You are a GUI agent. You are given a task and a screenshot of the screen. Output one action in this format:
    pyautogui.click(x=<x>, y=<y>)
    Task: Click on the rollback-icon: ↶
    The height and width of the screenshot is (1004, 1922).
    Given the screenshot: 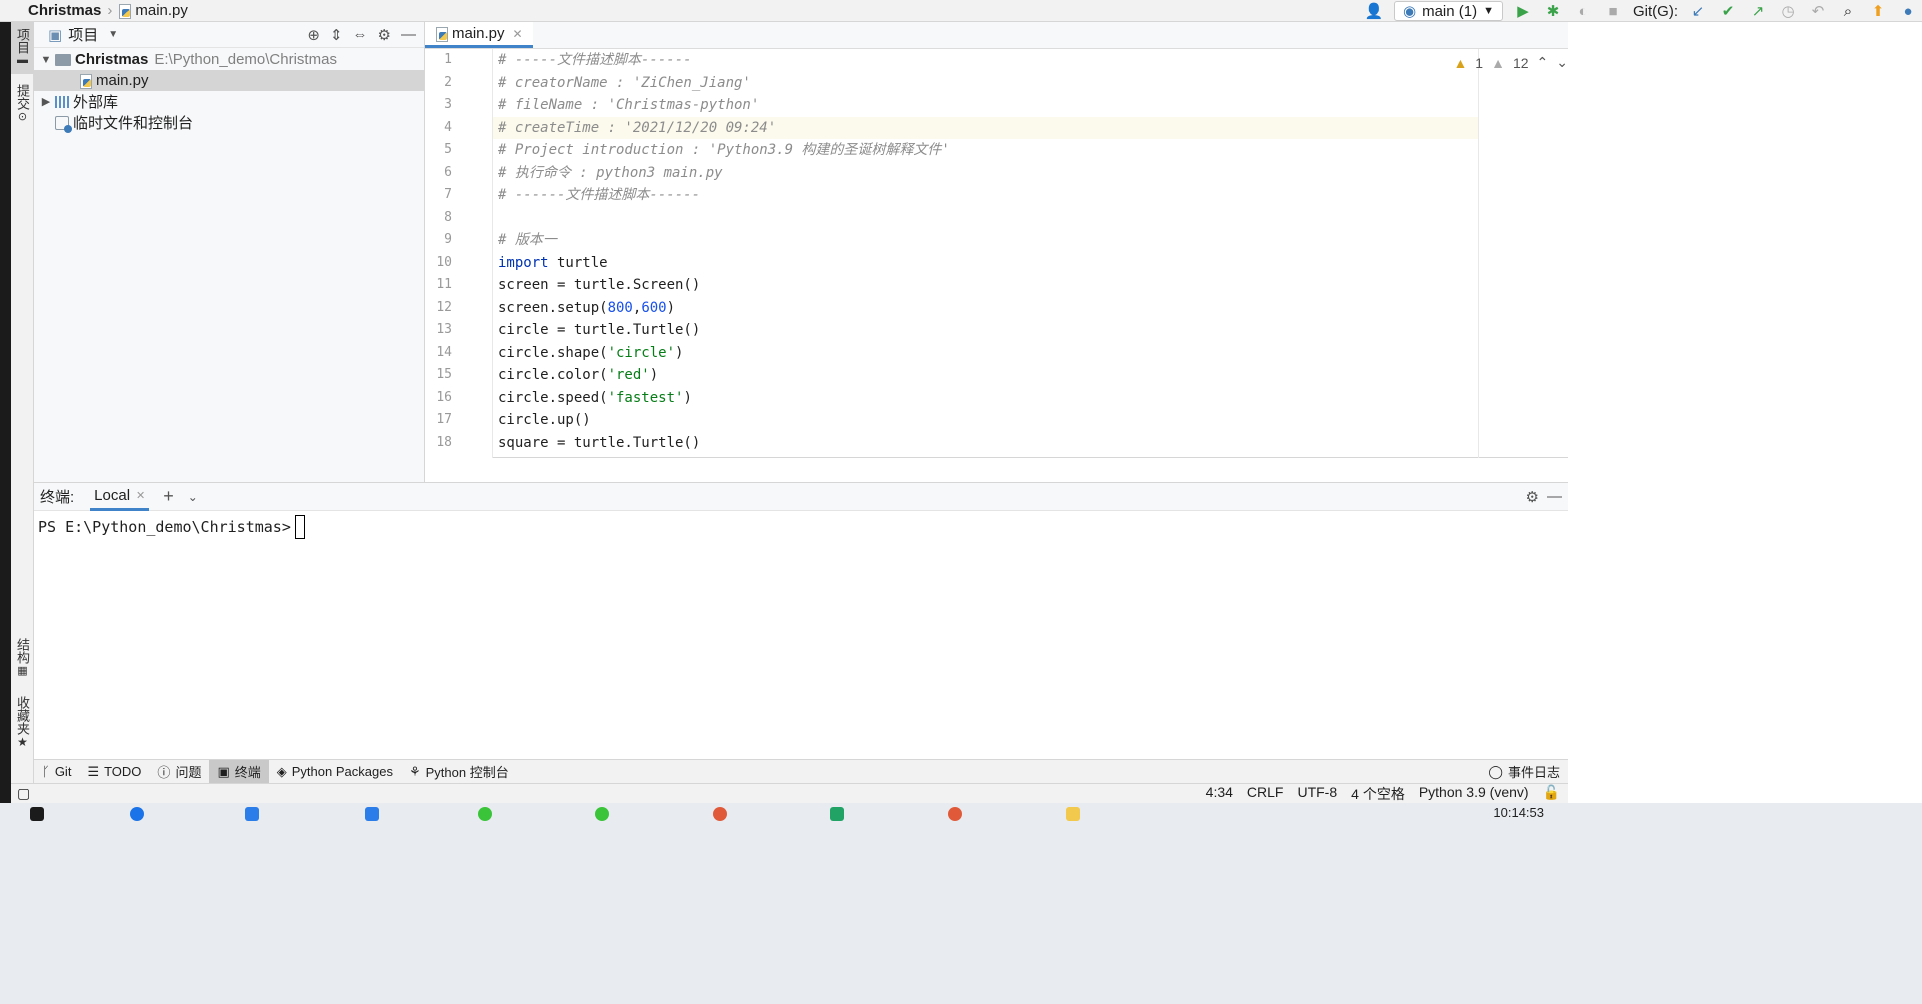 What is the action you would take?
    pyautogui.click(x=1818, y=11)
    